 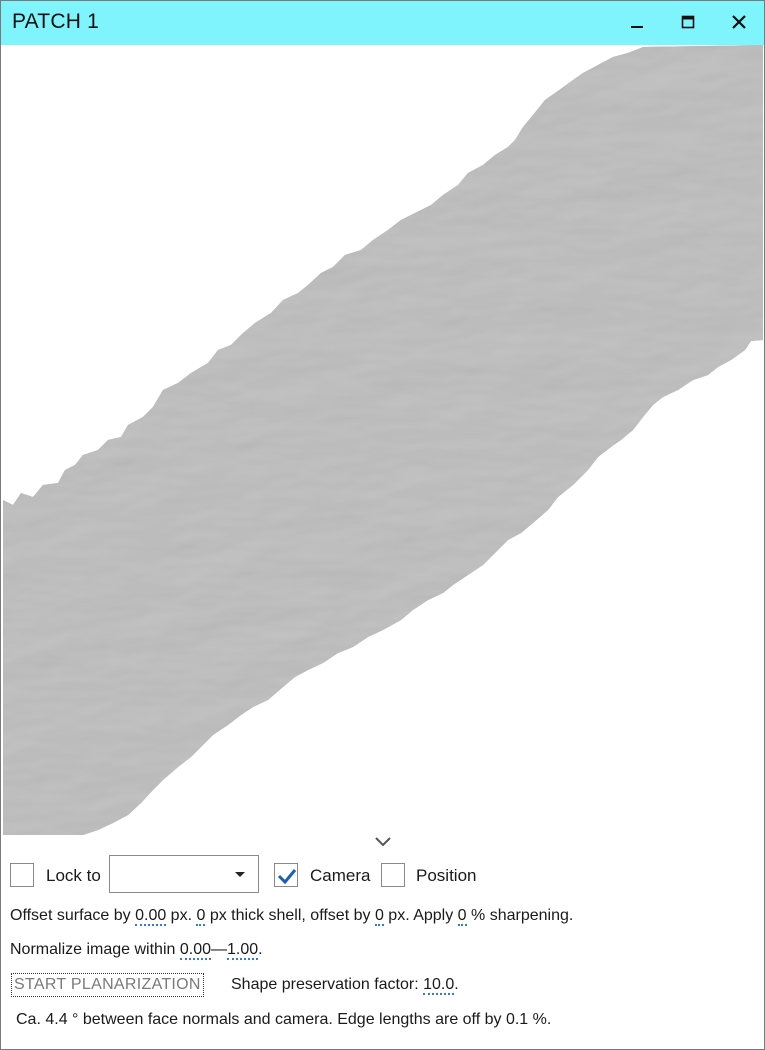 What do you see at coordinates (327, 984) in the screenshot?
I see `shape-preservation-label: Shape preservation factor:` at bounding box center [327, 984].